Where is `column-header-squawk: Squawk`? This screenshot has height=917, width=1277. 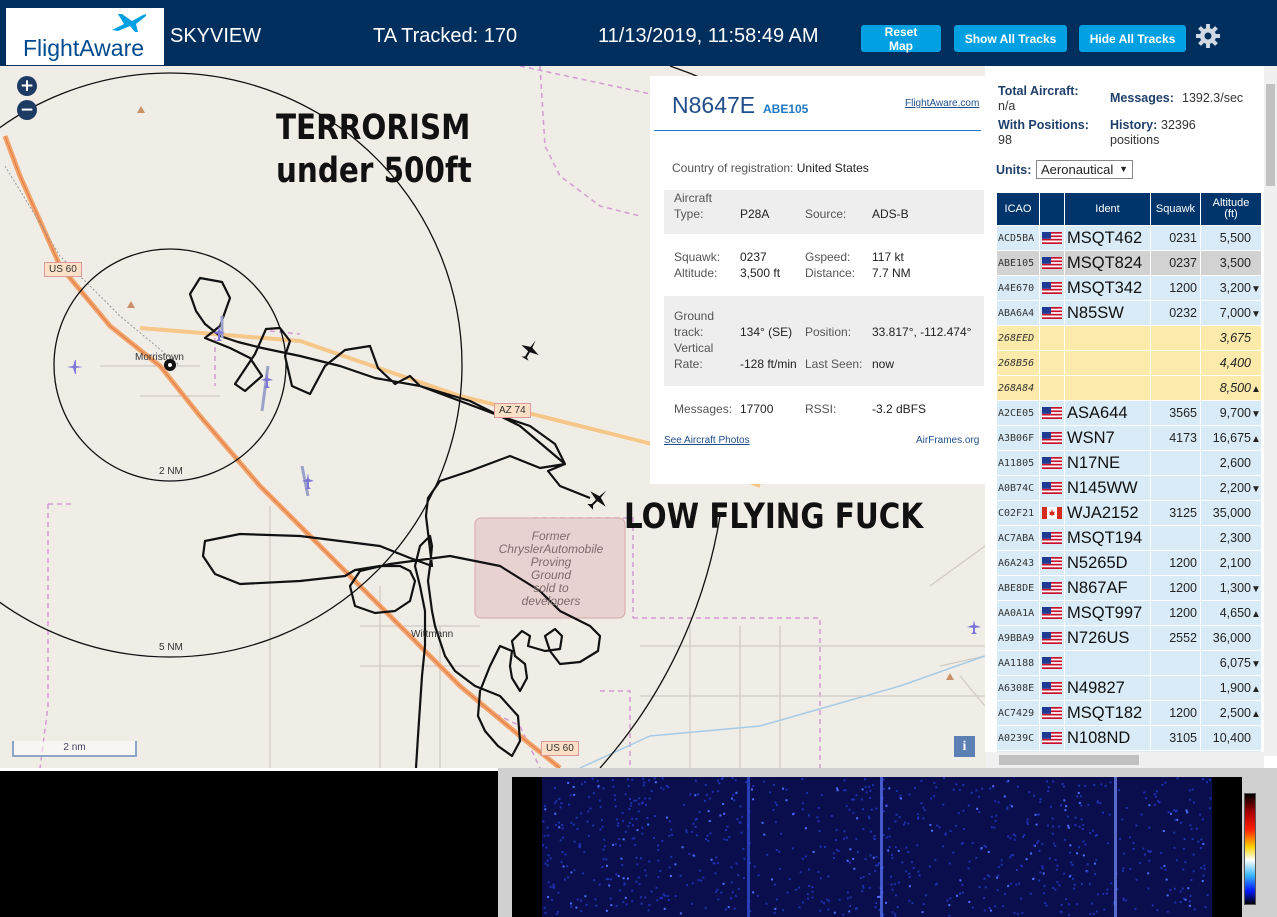 column-header-squawk: Squawk is located at coordinates (1175, 209).